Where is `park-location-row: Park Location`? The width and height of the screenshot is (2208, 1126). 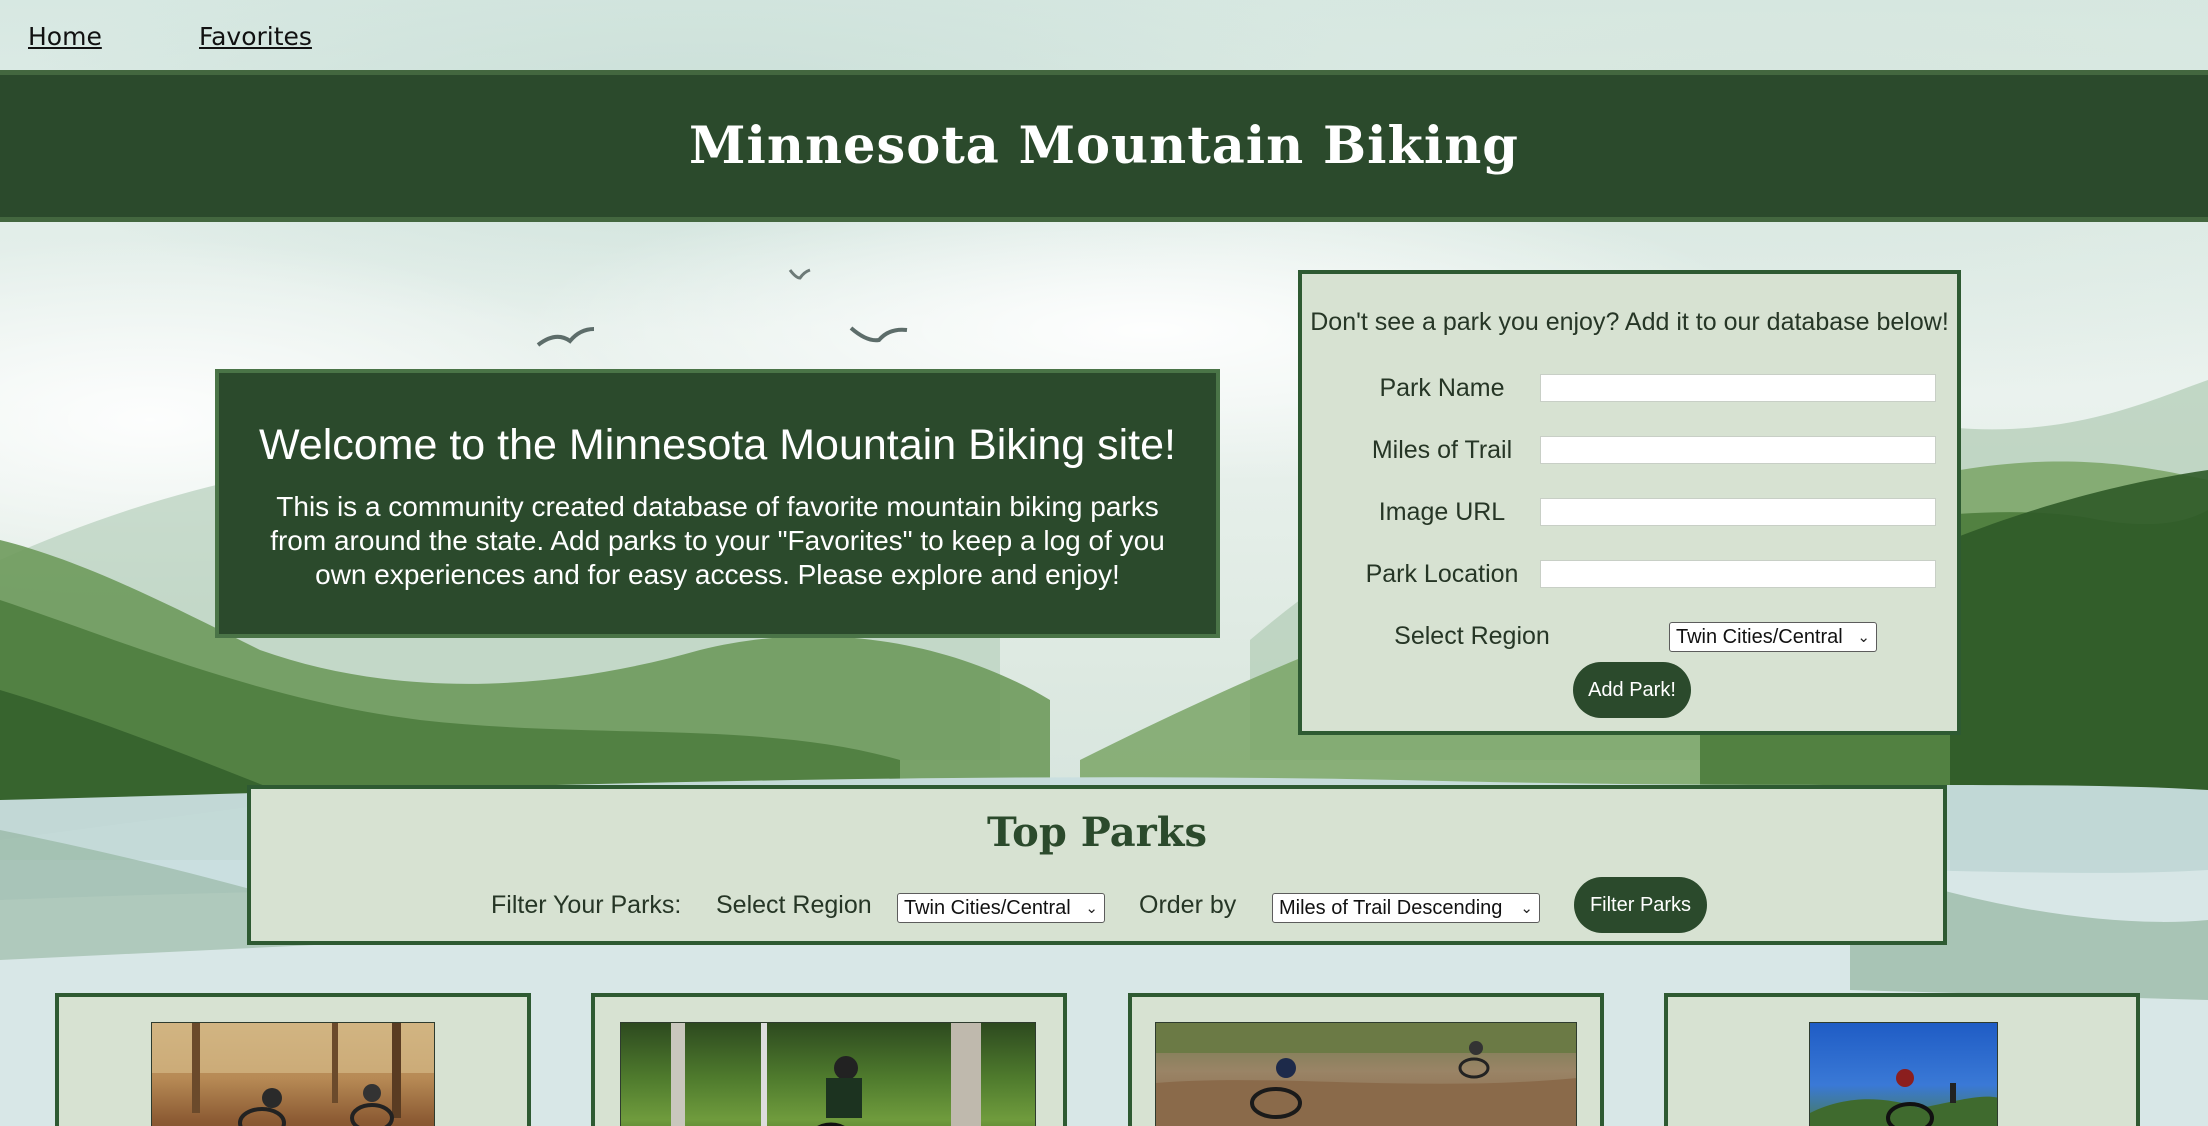
park-location-row: Park Location is located at coordinates (1629, 574).